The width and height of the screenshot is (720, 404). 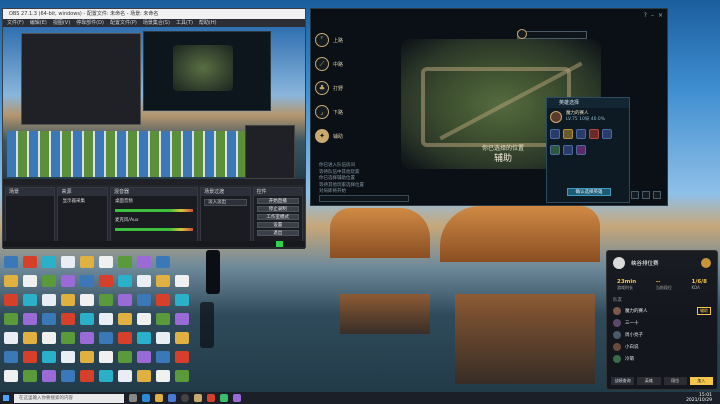 I want to click on player-list-item: 冷萌, so click(x=662, y=359).